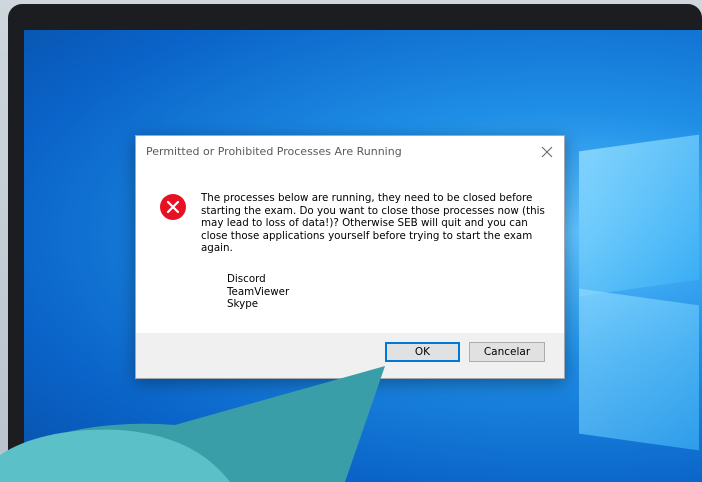 The height and width of the screenshot is (482, 702). I want to click on process-item: TeamViewer, so click(258, 291).